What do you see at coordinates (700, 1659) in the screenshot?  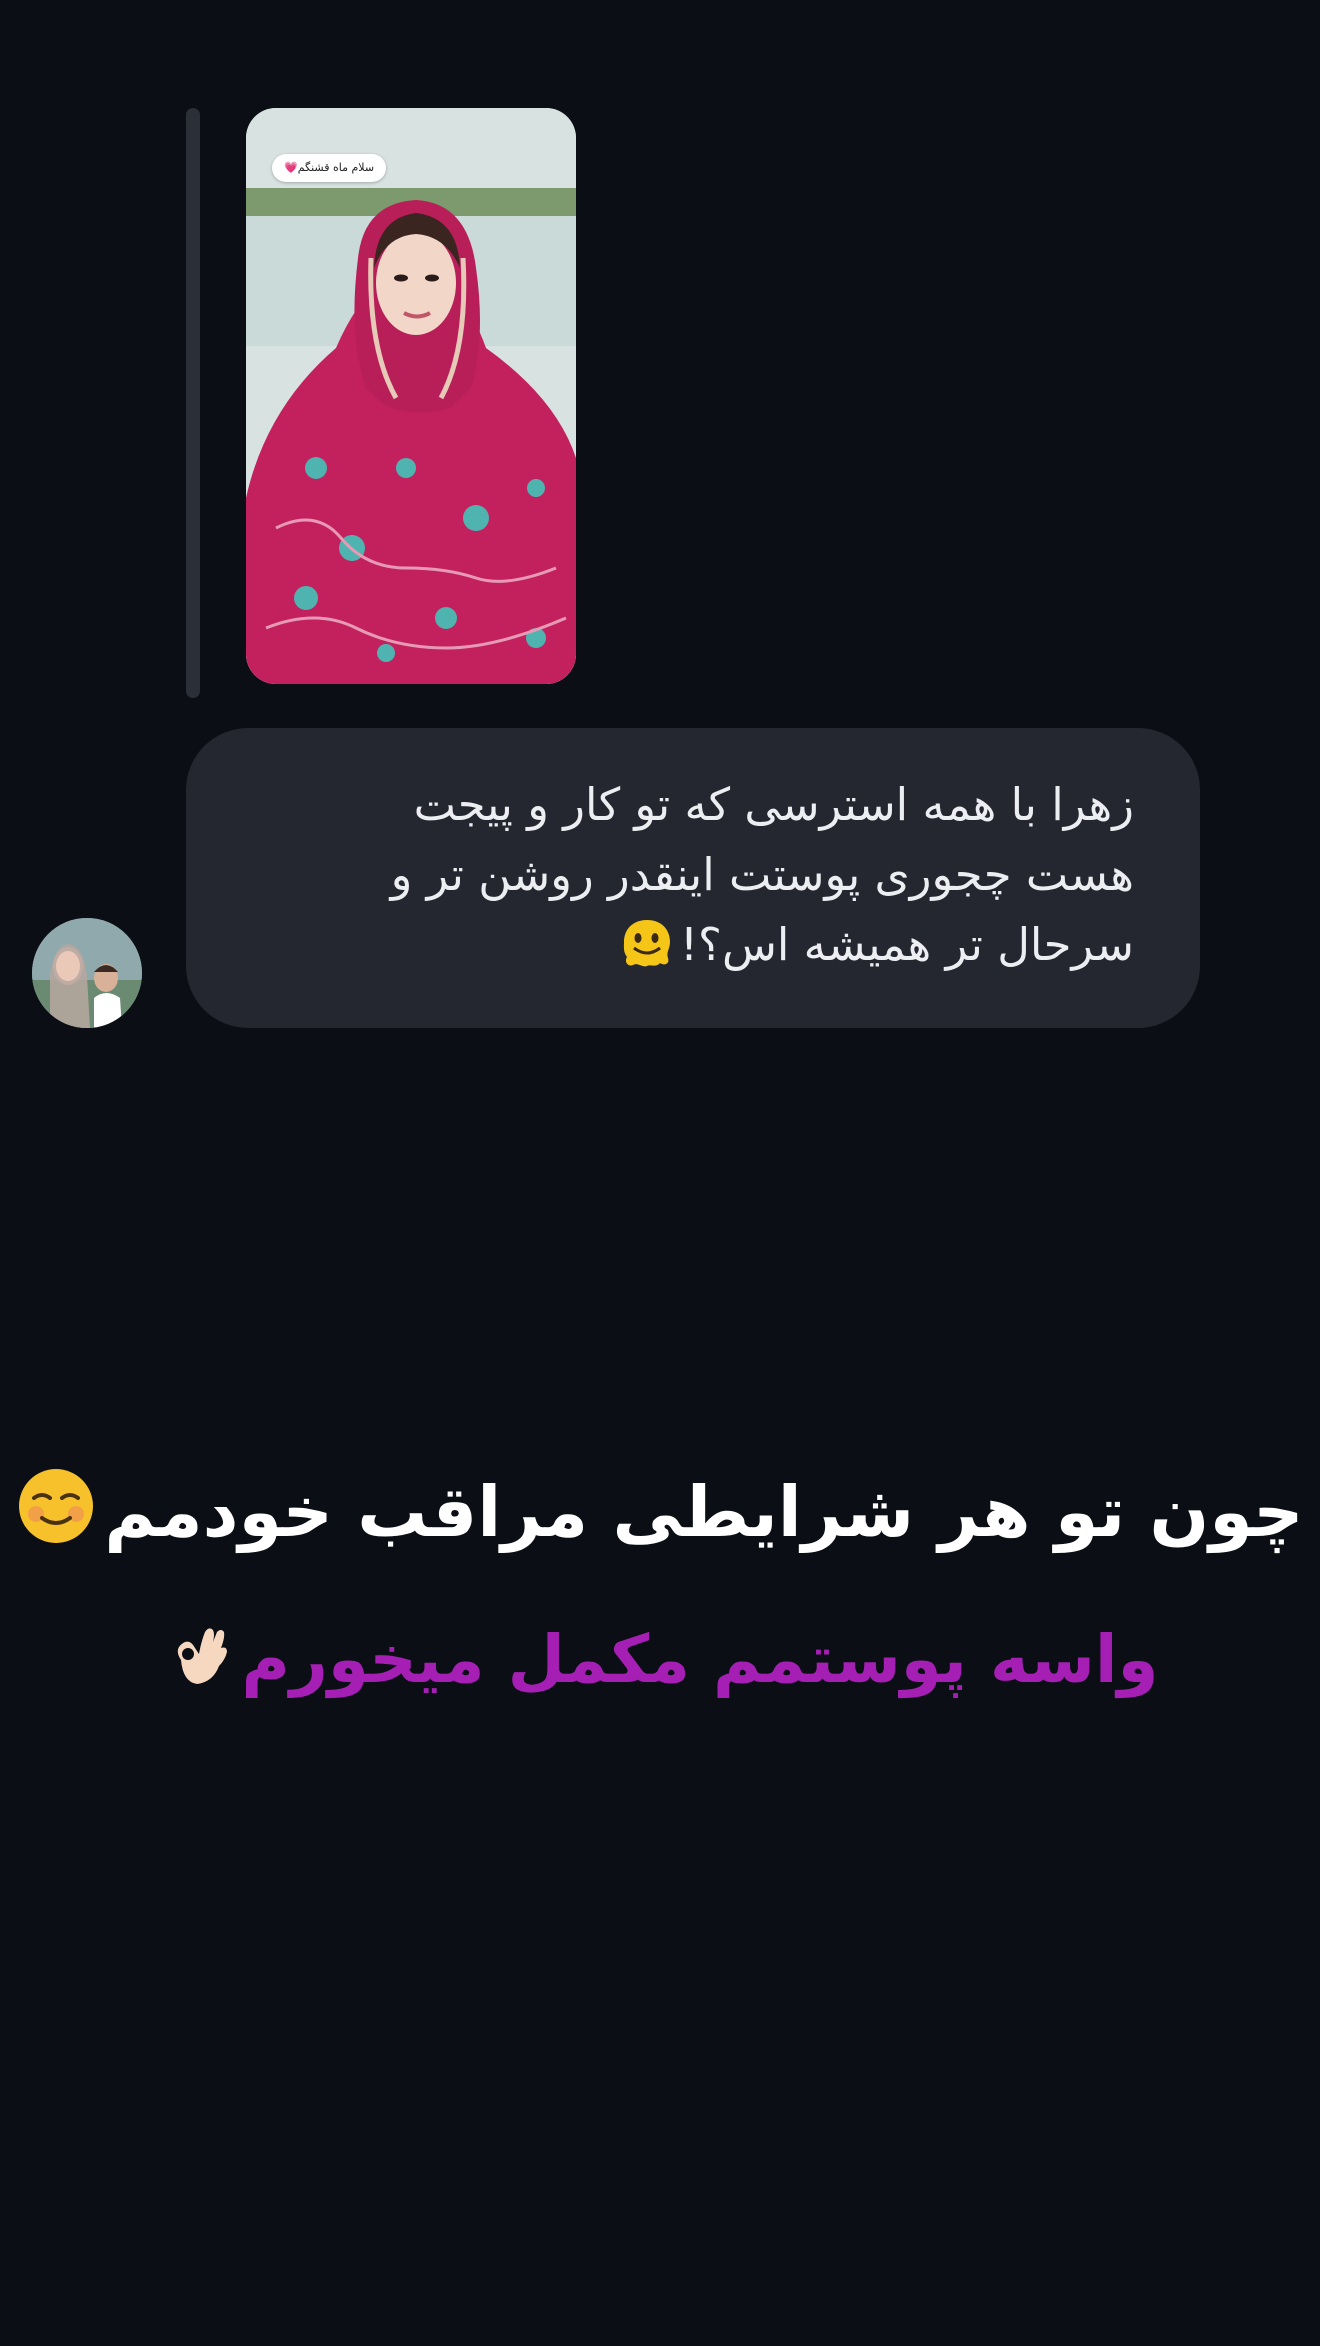 I see `caption-line-2-text: واسه پوستمم مکمل میخورم` at bounding box center [700, 1659].